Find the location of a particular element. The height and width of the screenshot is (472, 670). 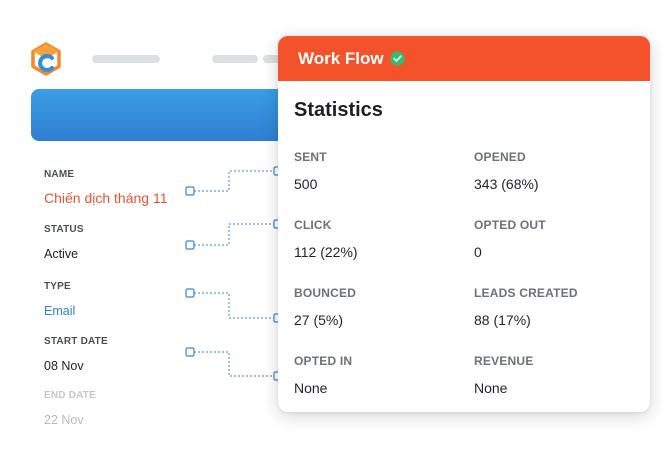

start-date-field: START DATE 08 Nov is located at coordinates (76, 354).